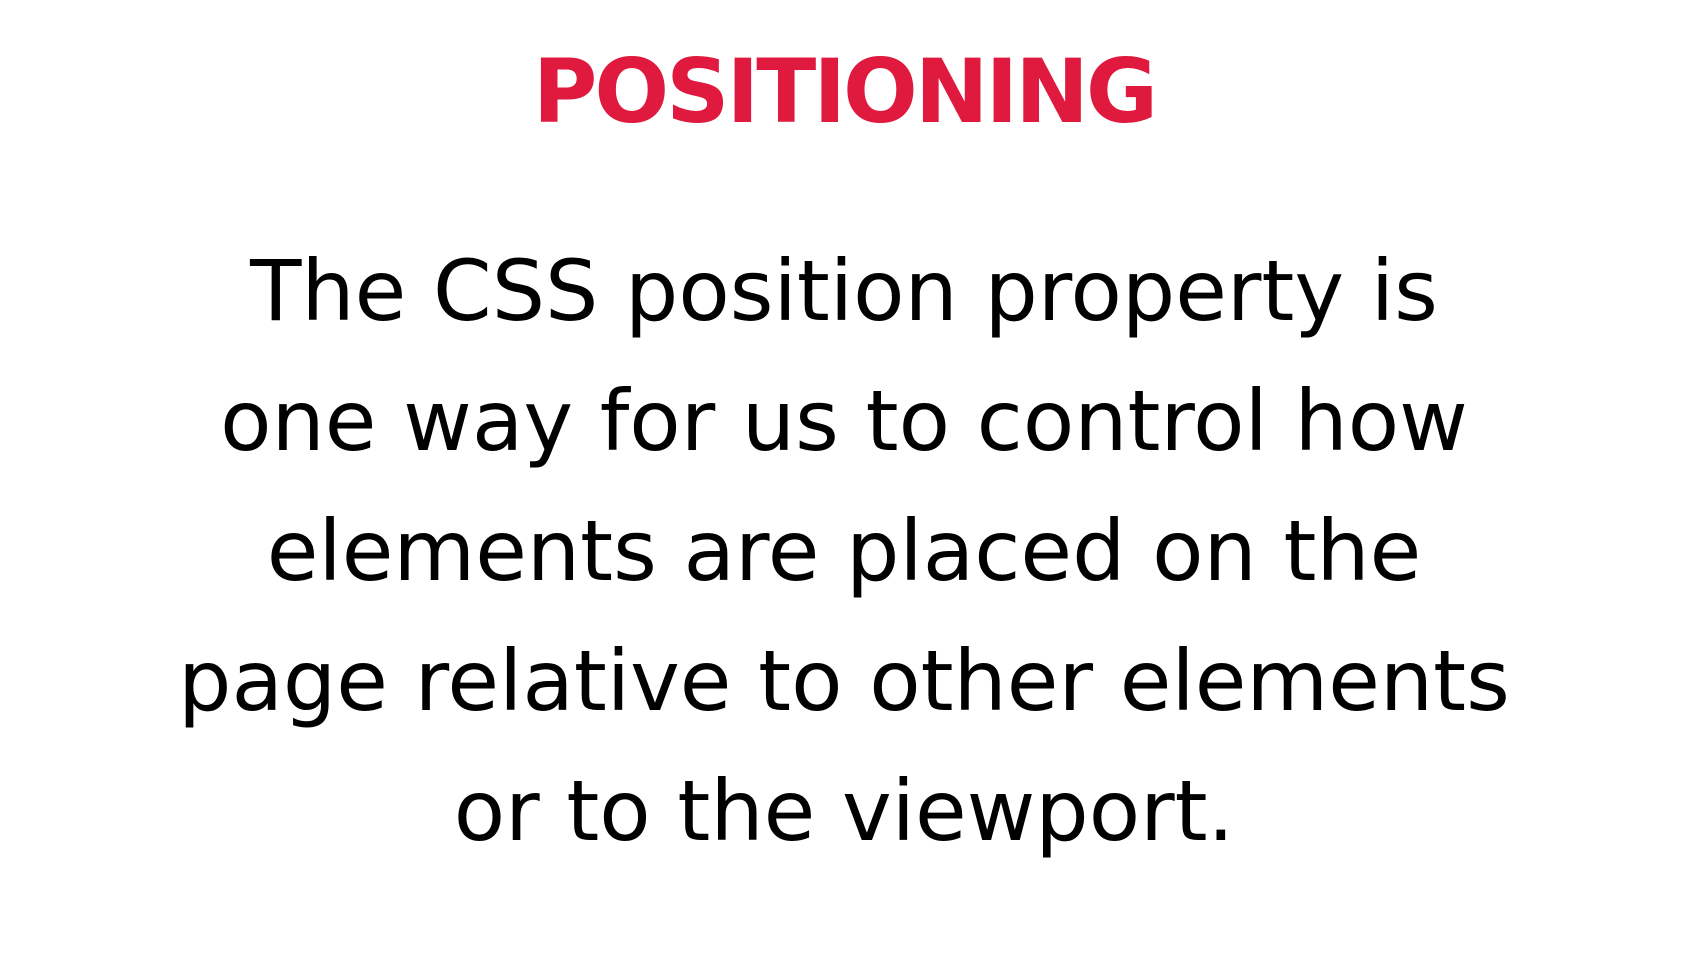 This screenshot has width=1688, height=962. What do you see at coordinates (844, 811) in the screenshot?
I see `body-line: or to the viewport.` at bounding box center [844, 811].